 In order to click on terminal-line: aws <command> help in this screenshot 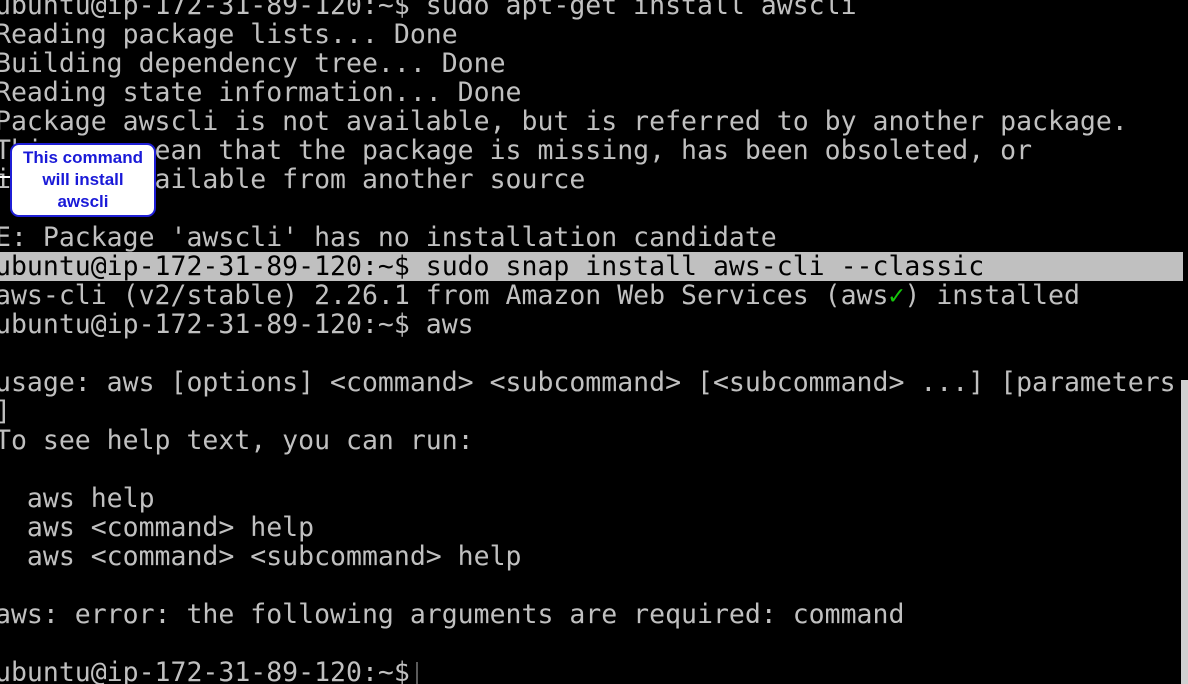, I will do `click(157, 527)`.